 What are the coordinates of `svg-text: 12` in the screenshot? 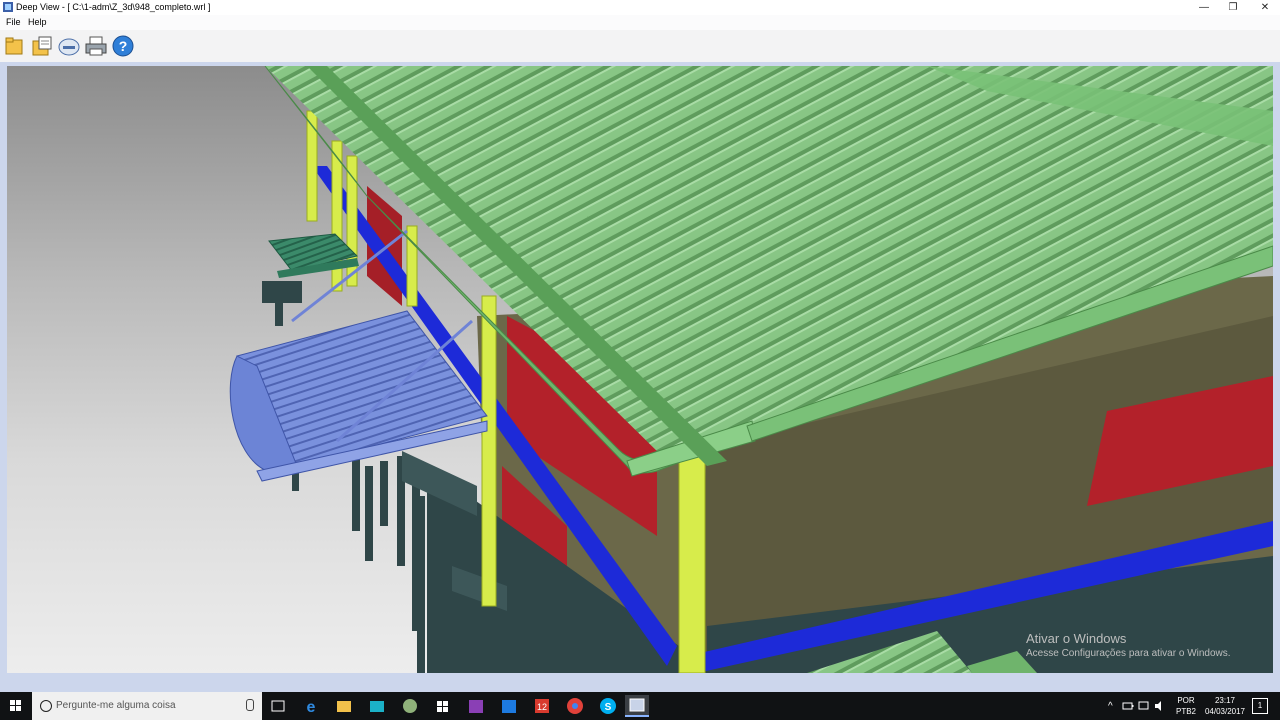 It's located at (542, 707).